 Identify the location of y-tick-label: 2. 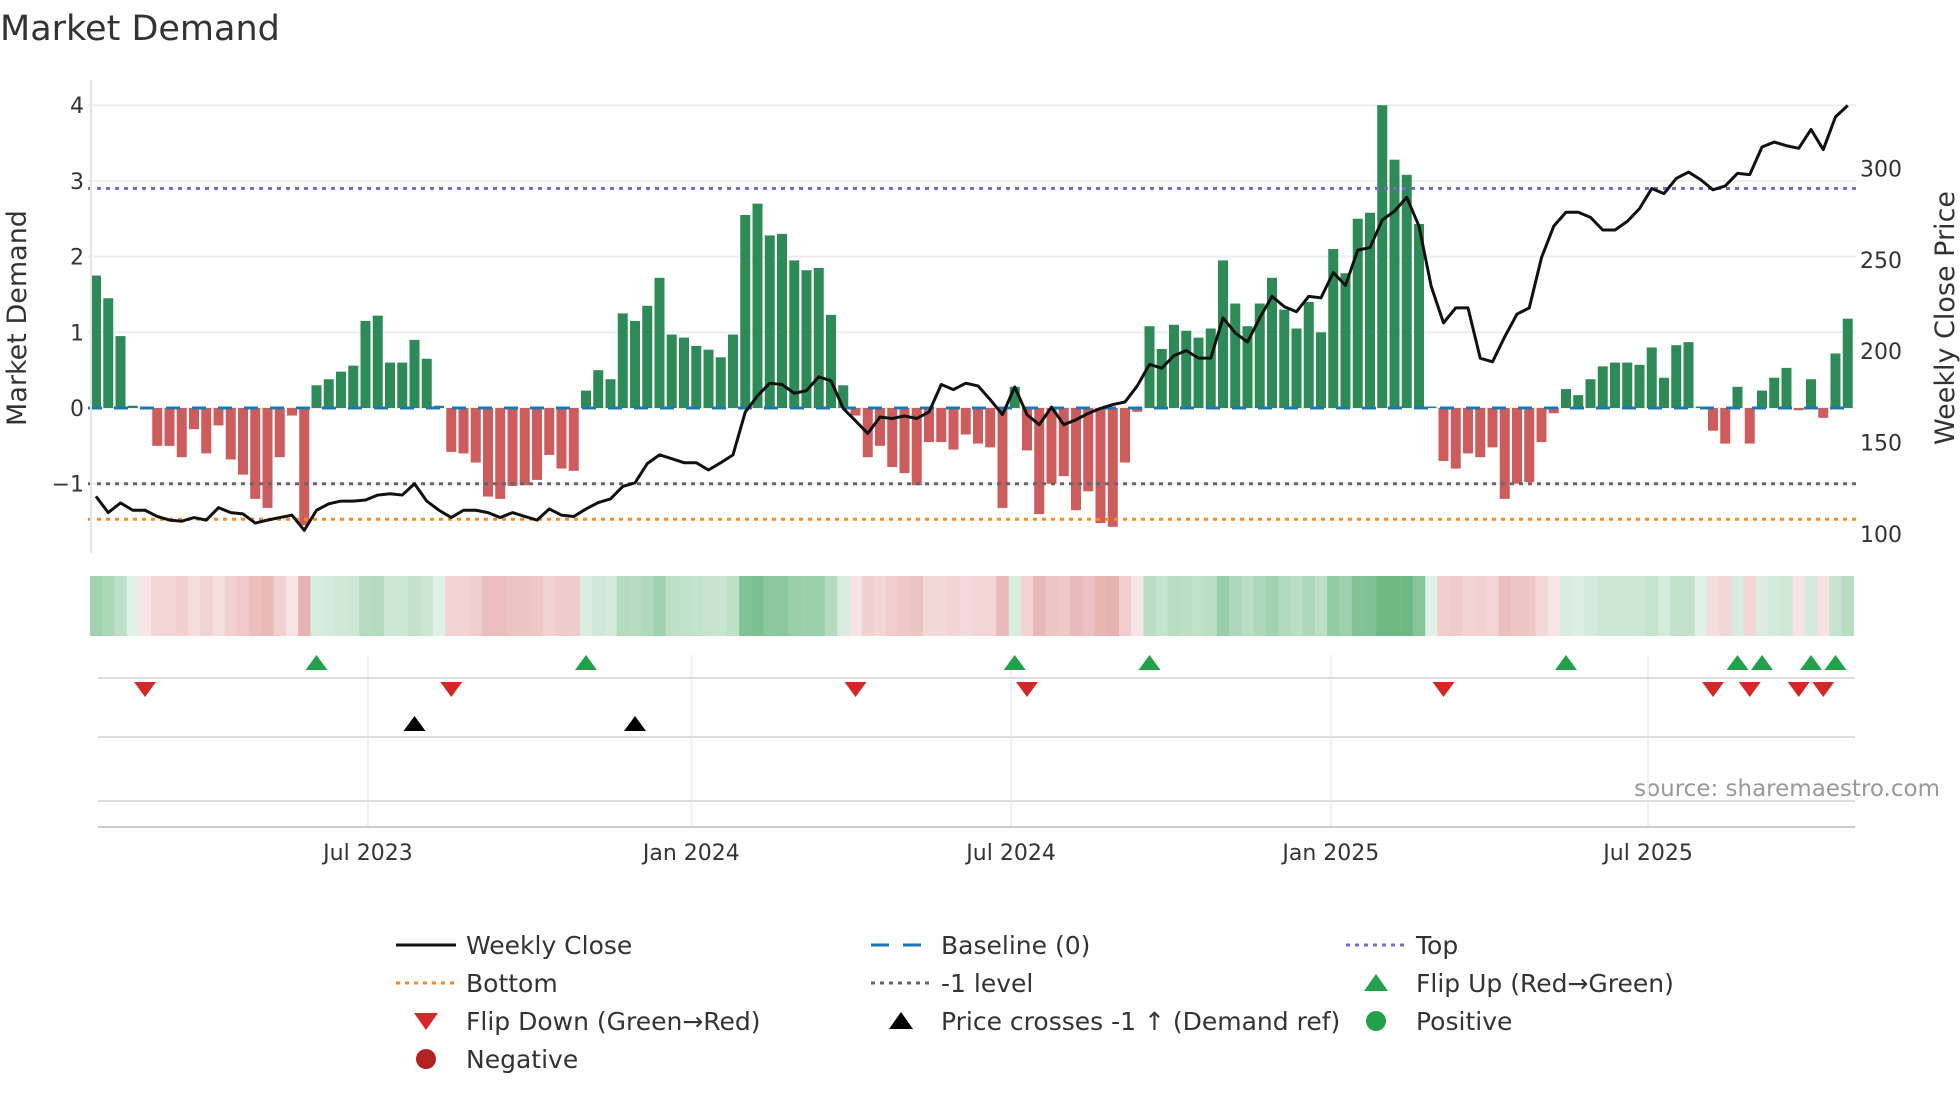
(77, 258).